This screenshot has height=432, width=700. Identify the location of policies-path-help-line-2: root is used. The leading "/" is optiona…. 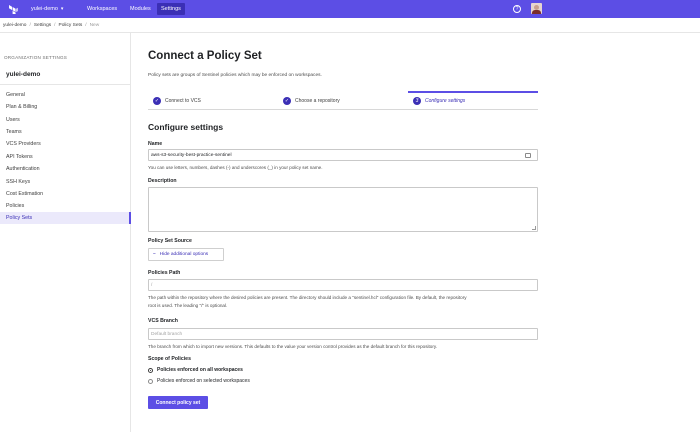
(188, 305).